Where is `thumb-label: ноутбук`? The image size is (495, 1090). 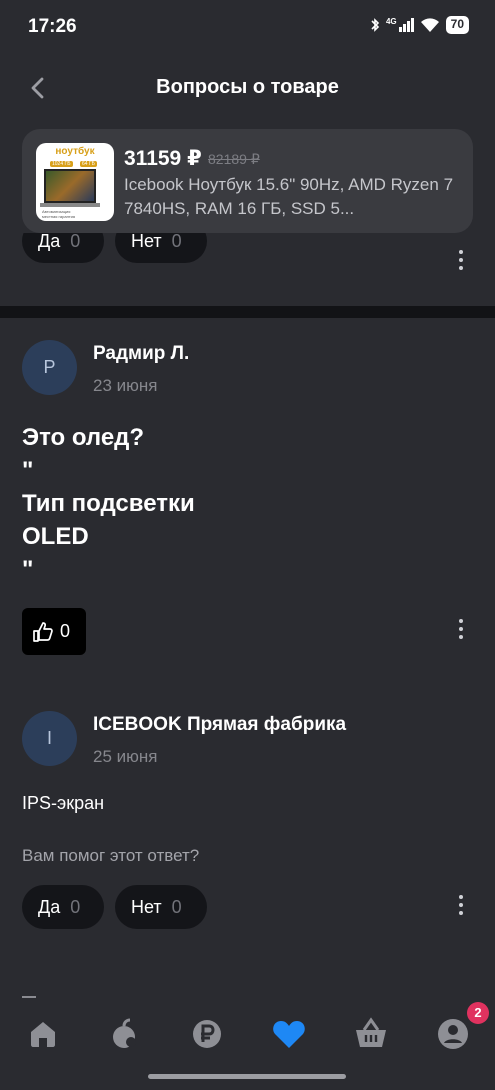
thumb-label: ноутбук is located at coordinates (75, 151).